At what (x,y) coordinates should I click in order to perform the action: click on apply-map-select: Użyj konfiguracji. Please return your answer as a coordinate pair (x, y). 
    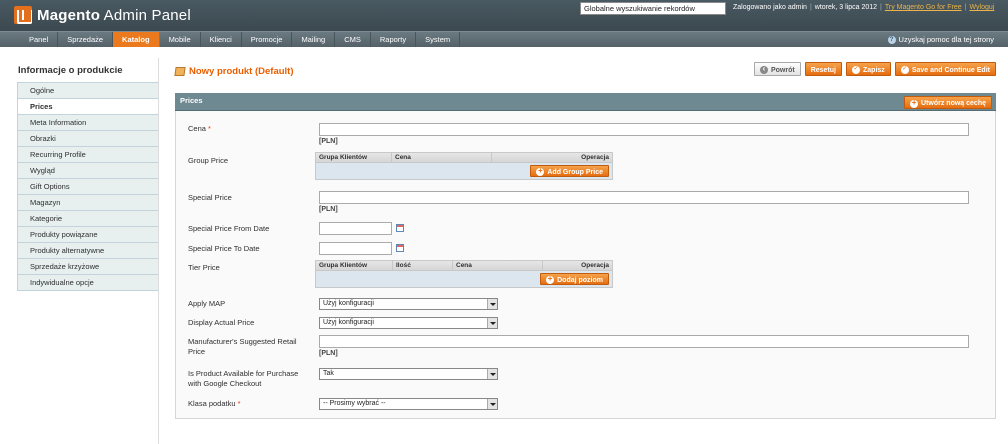
    Looking at the image, I should click on (408, 304).